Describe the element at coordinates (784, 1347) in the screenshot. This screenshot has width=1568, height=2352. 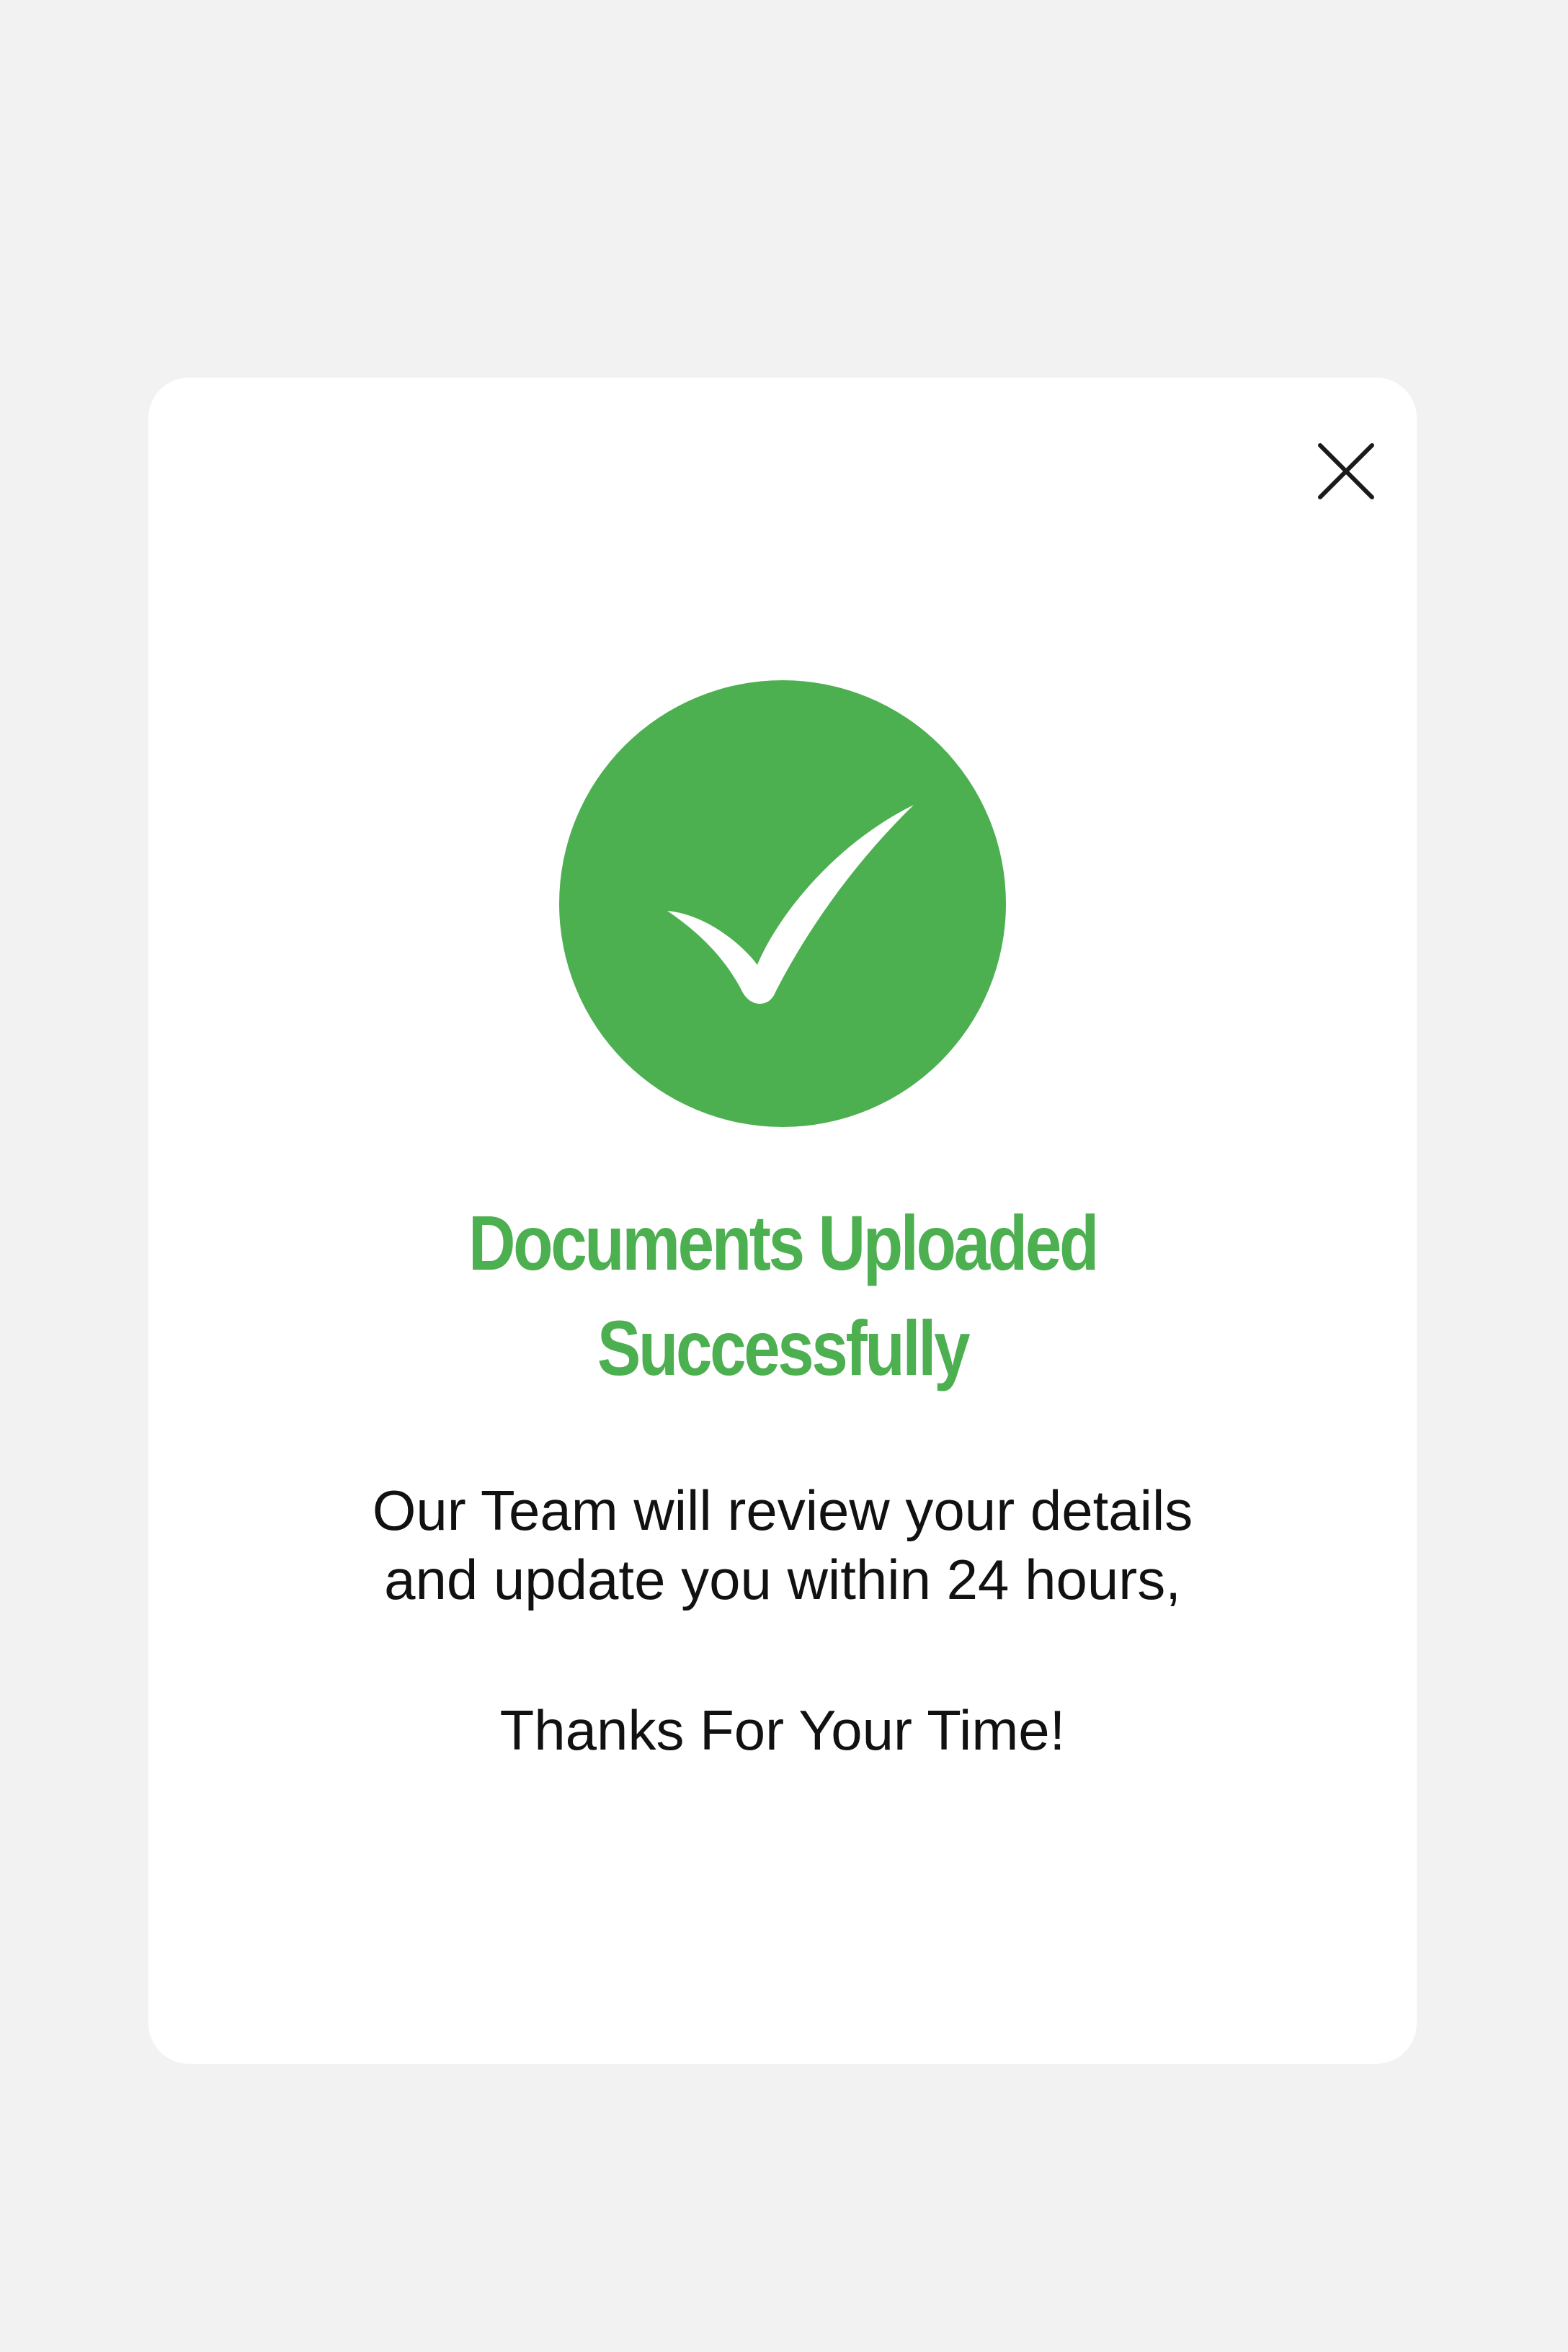
I see `success-title-line-2: Successfully` at that location.